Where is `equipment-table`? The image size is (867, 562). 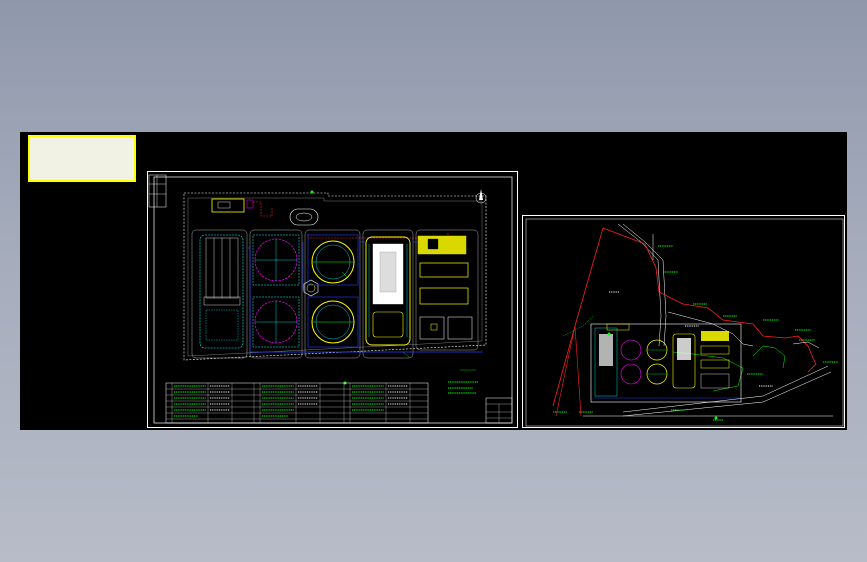 equipment-table is located at coordinates (297, 403).